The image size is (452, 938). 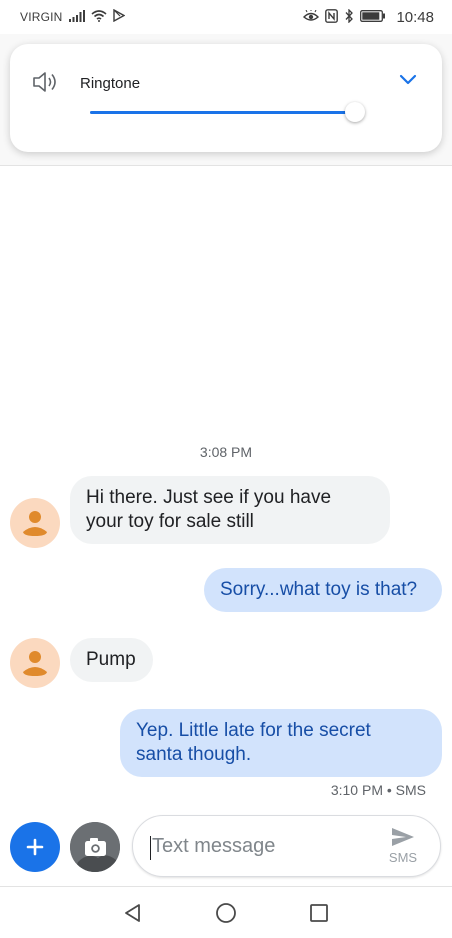 I want to click on camera-button, so click(x=95, y=847).